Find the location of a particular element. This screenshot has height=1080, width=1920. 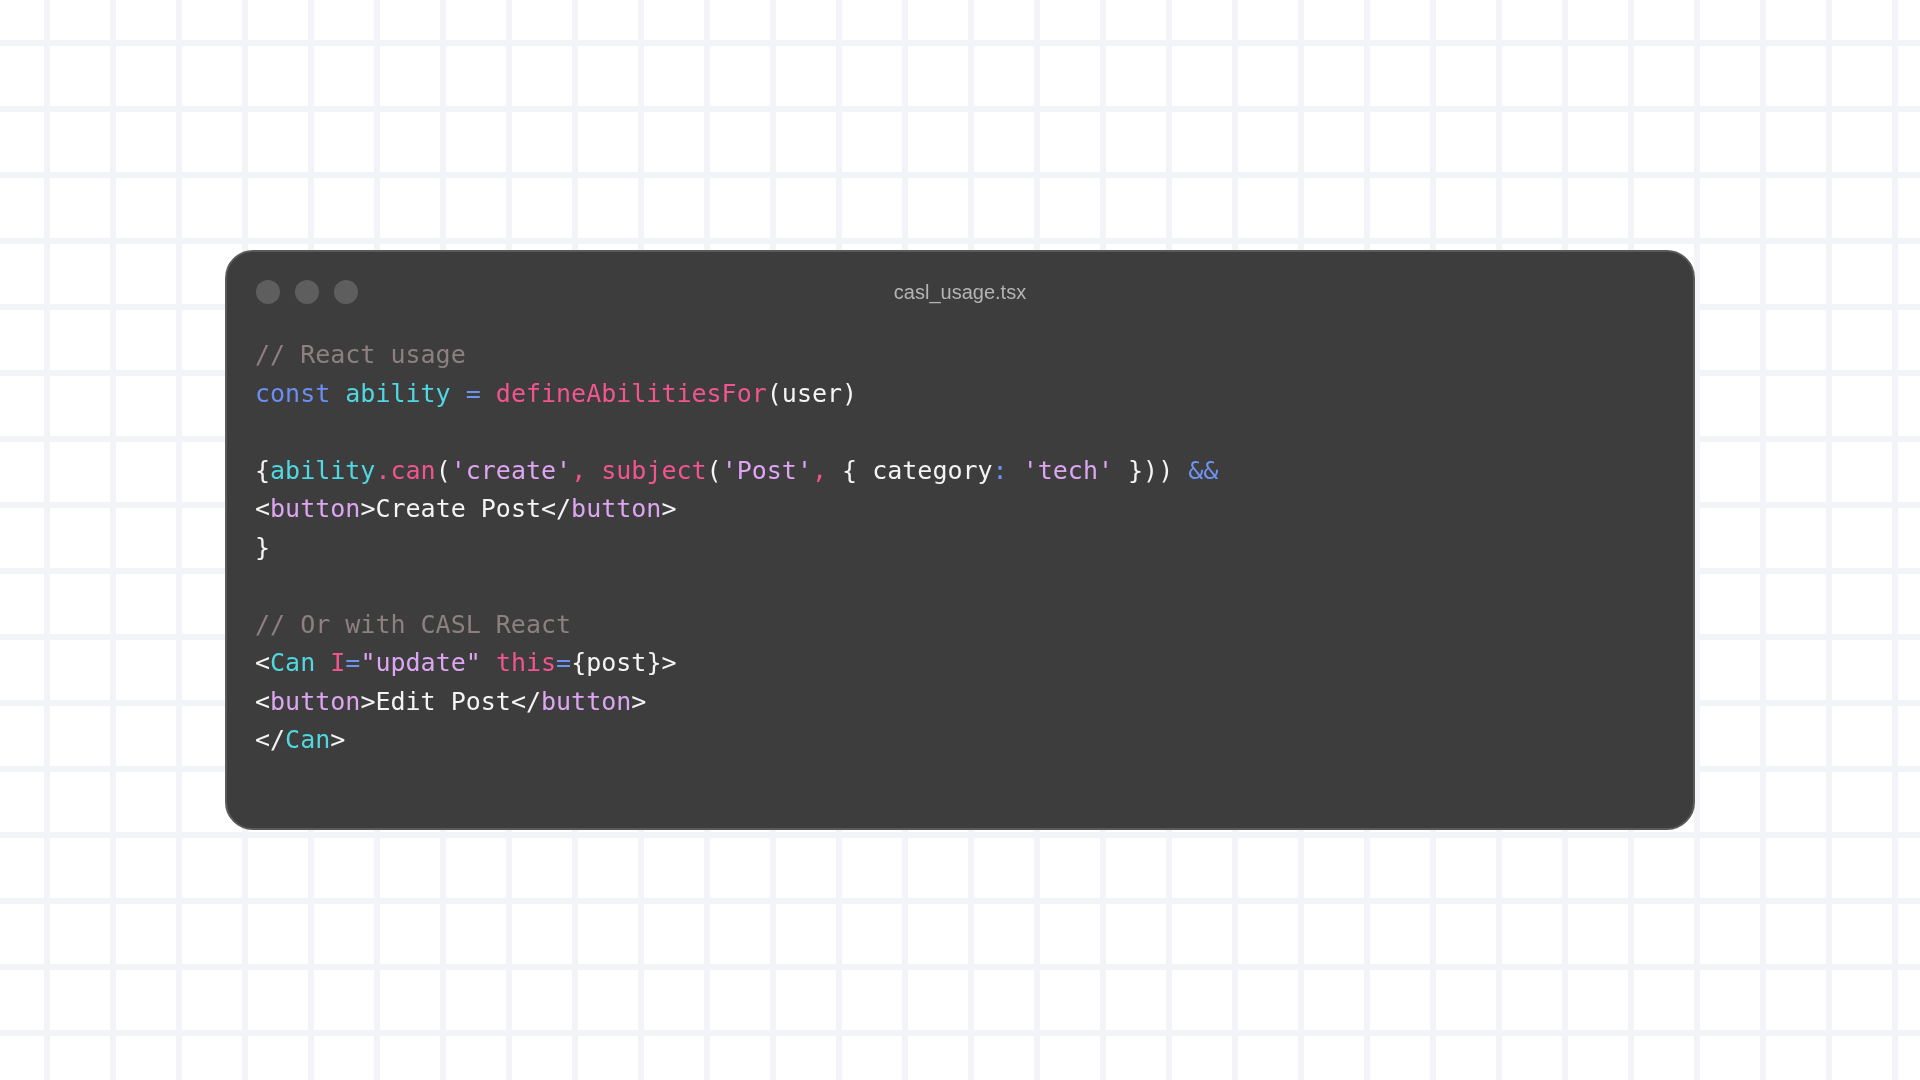

window-title: casl_usage.tsx is located at coordinates (960, 292).